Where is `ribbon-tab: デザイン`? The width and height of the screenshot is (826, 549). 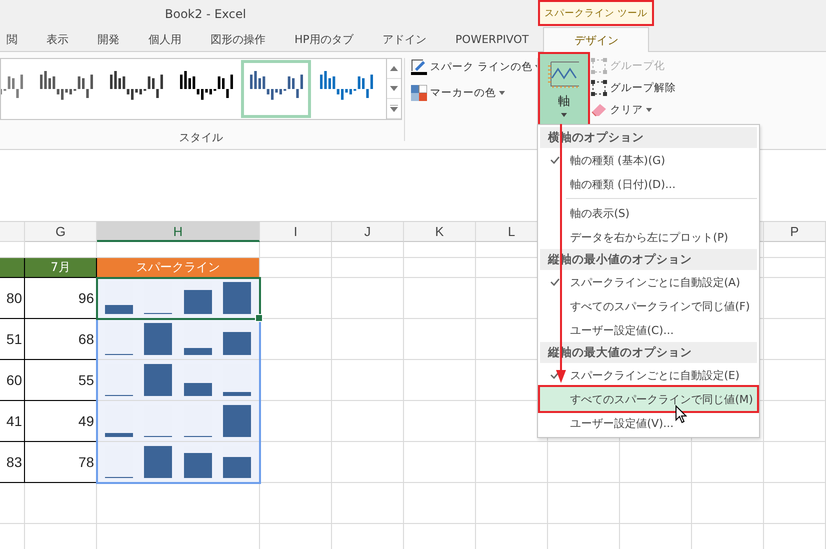 ribbon-tab: デザイン is located at coordinates (596, 39).